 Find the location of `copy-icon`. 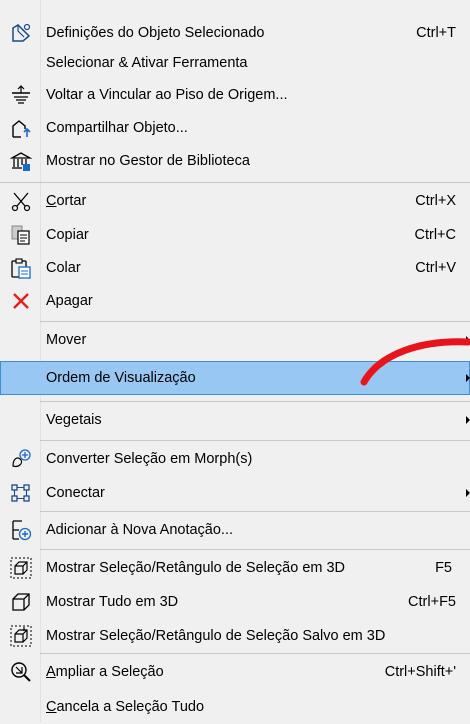

copy-icon is located at coordinates (21, 235).